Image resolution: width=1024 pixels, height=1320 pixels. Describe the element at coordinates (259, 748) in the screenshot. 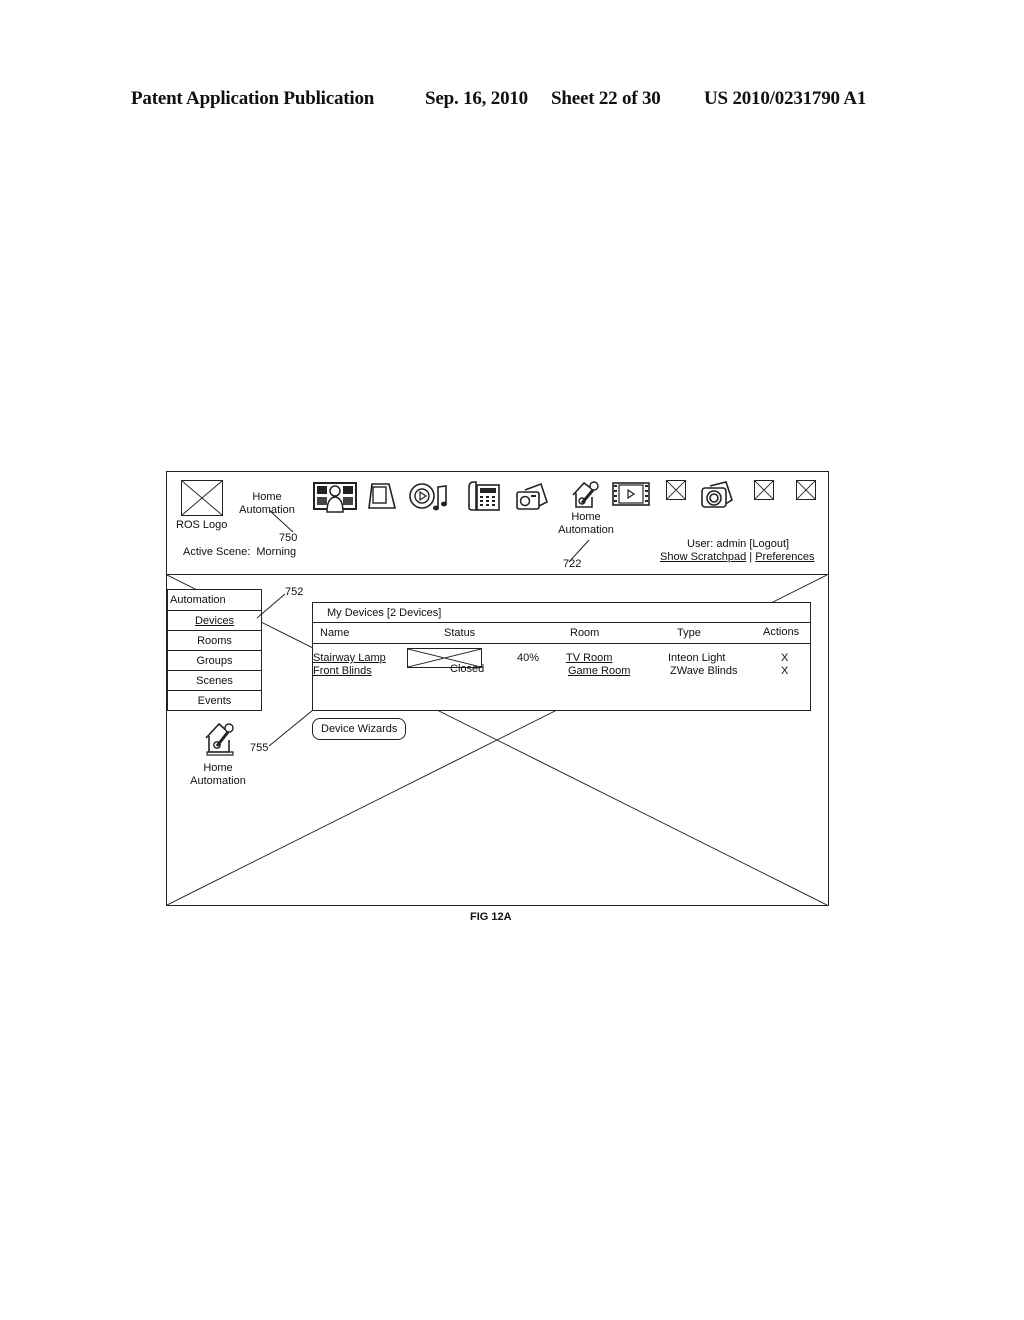

I see `reference-755: 755` at that location.